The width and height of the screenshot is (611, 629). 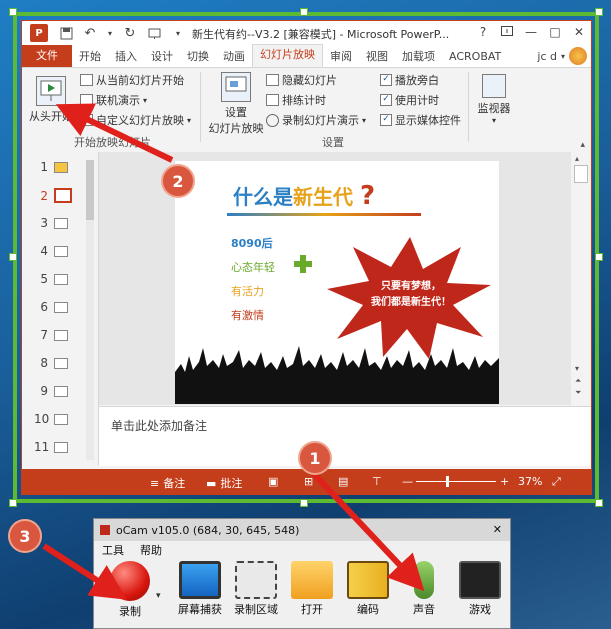 What do you see at coordinates (25, 536) in the screenshot?
I see `step-badge-3: 3` at bounding box center [25, 536].